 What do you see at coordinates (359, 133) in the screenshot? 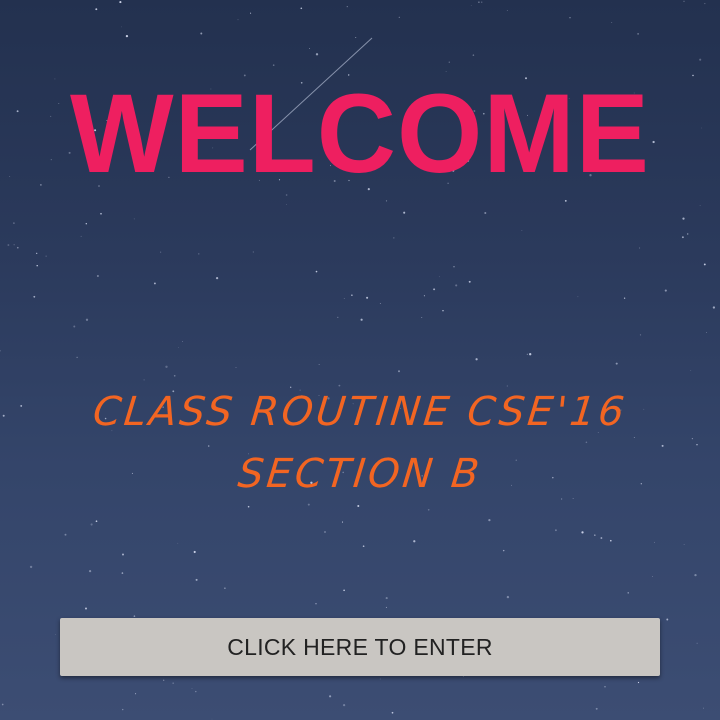
I see `page-title: WELCOME` at bounding box center [359, 133].